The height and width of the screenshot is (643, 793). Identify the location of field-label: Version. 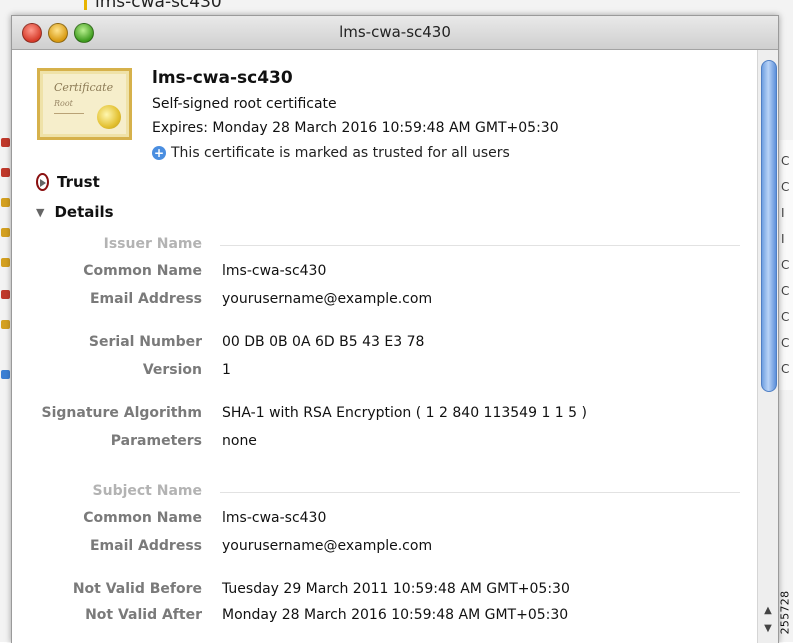
(172, 370).